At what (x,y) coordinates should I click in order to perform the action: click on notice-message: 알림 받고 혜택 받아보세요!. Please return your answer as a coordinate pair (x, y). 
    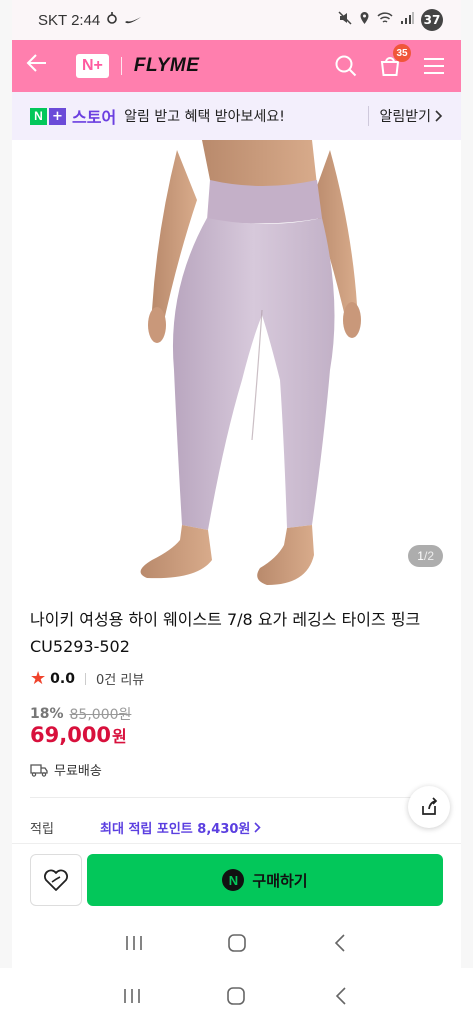
    Looking at the image, I should click on (204, 117).